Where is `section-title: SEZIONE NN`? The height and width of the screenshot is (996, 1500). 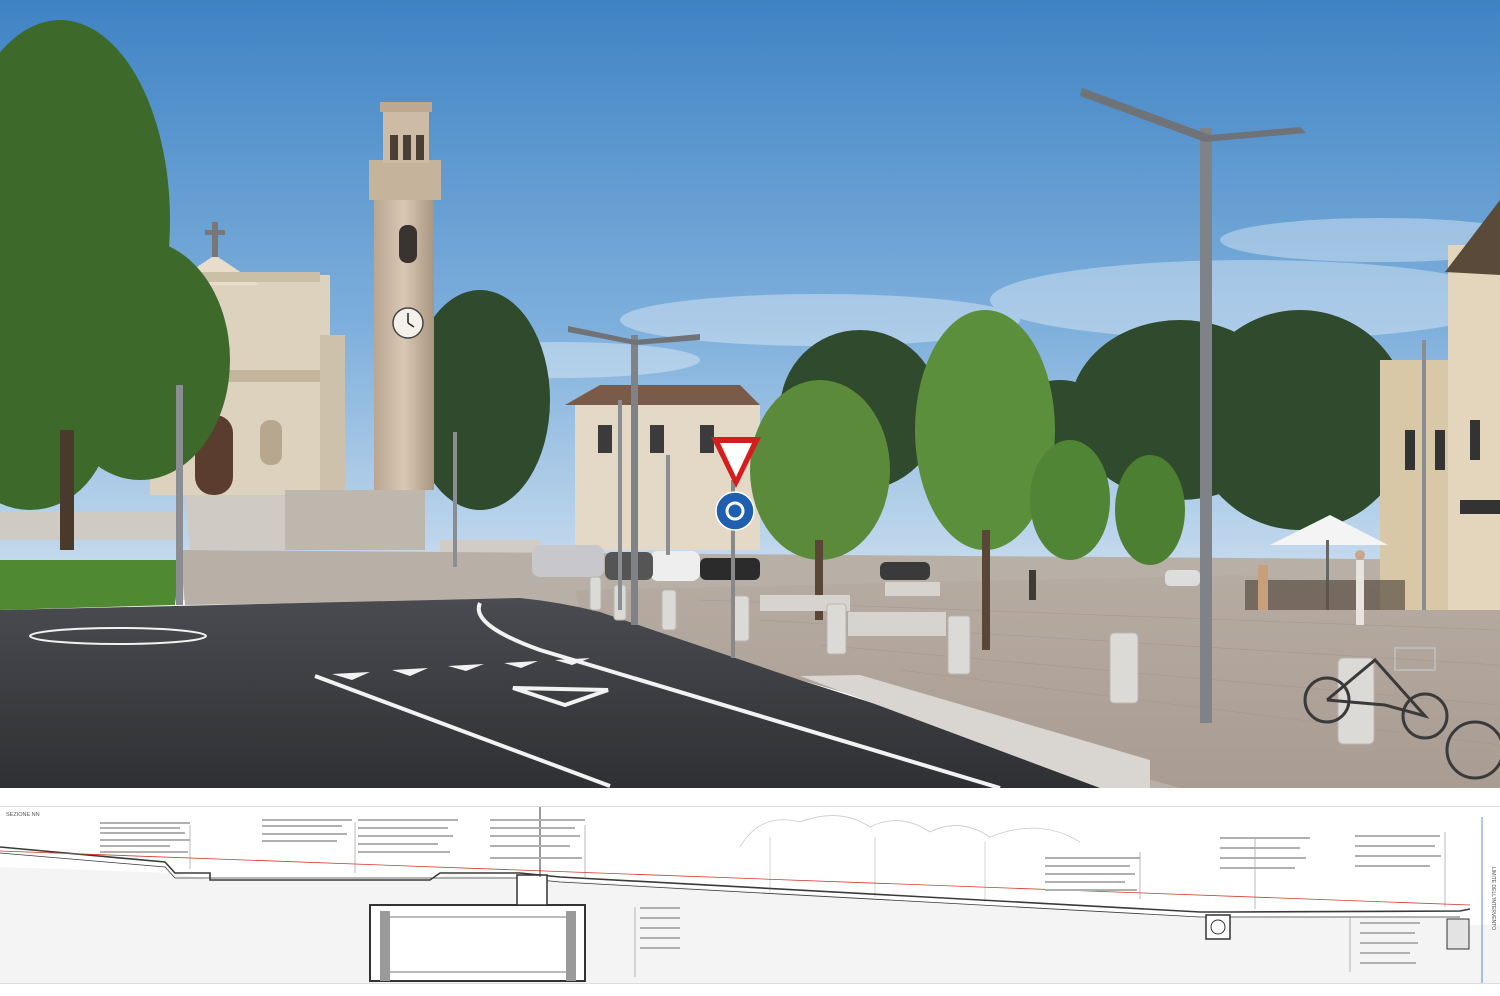 section-title: SEZIONE NN is located at coordinates (23, 815).